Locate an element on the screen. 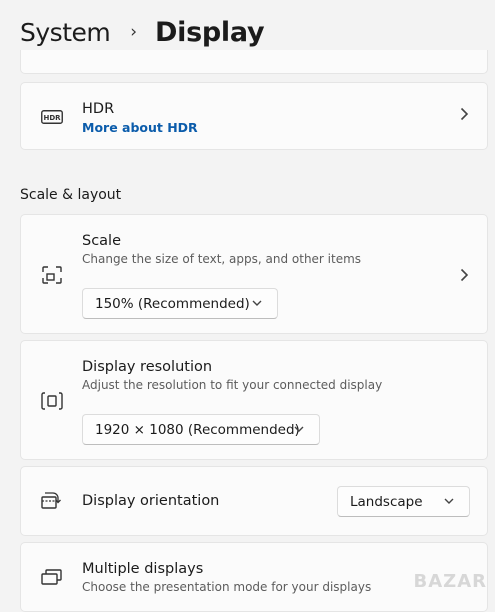 This screenshot has height=612, width=495. scale-dropdown: 150% (Recommended) is located at coordinates (180, 303).